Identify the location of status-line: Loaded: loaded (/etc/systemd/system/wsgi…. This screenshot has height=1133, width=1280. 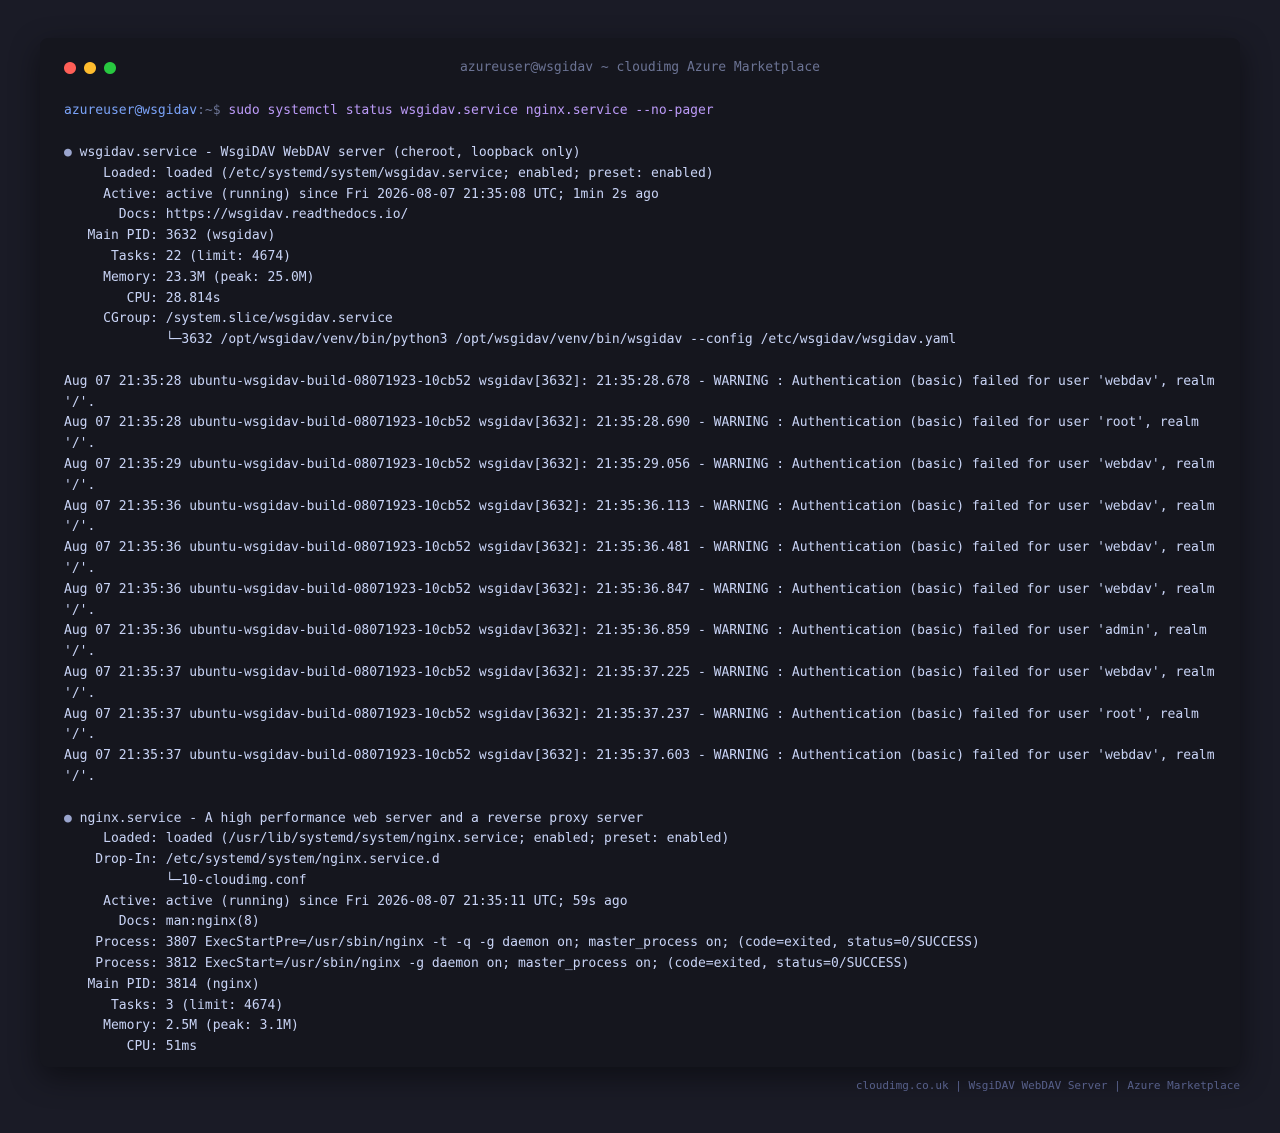
(389, 173).